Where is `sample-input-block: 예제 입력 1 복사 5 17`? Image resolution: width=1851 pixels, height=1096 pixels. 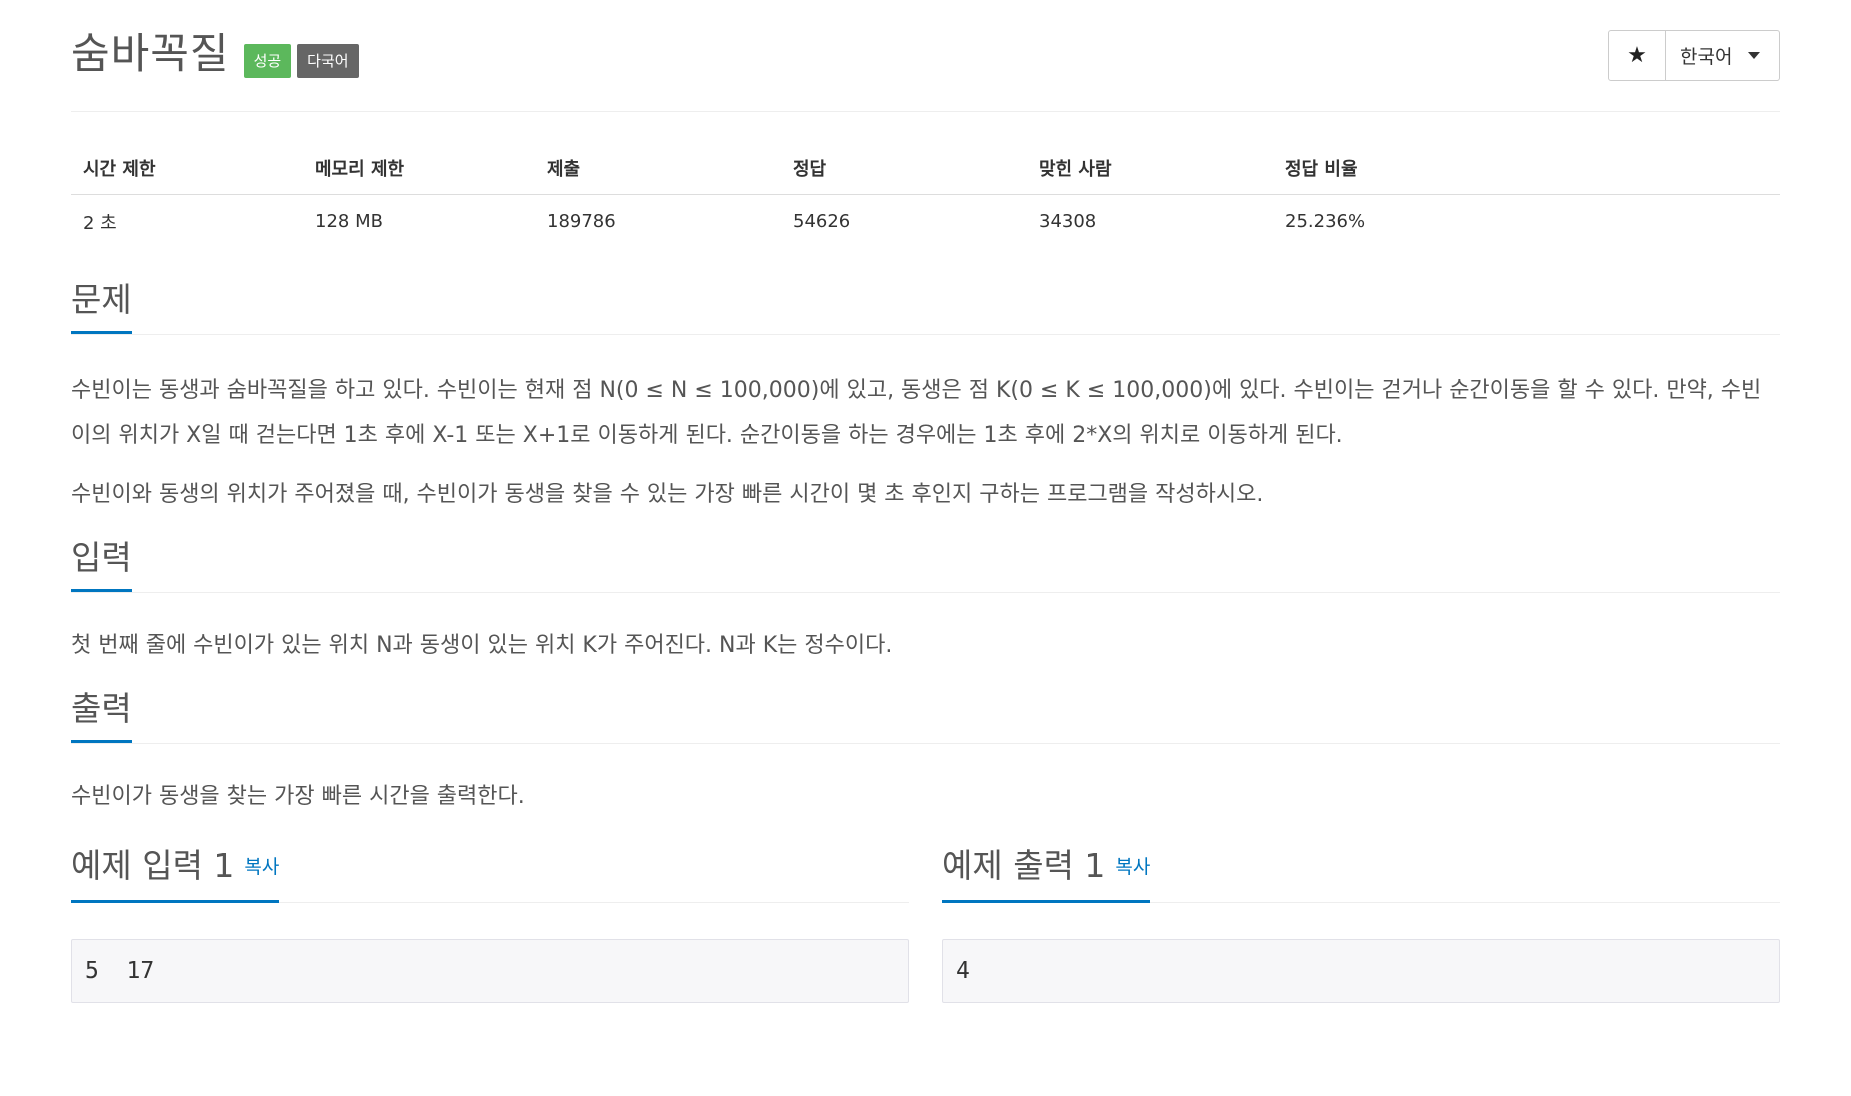
sample-input-block: 예제 입력 1 복사 5 17 is located at coordinates (490, 924).